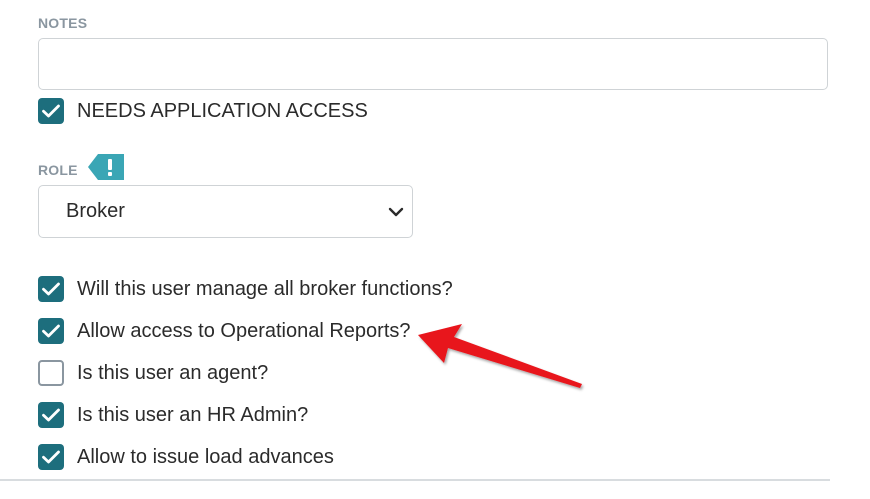 This screenshot has width=870, height=499. I want to click on app-access-label: NEEDS APPLICATION ACCESS, so click(222, 110).